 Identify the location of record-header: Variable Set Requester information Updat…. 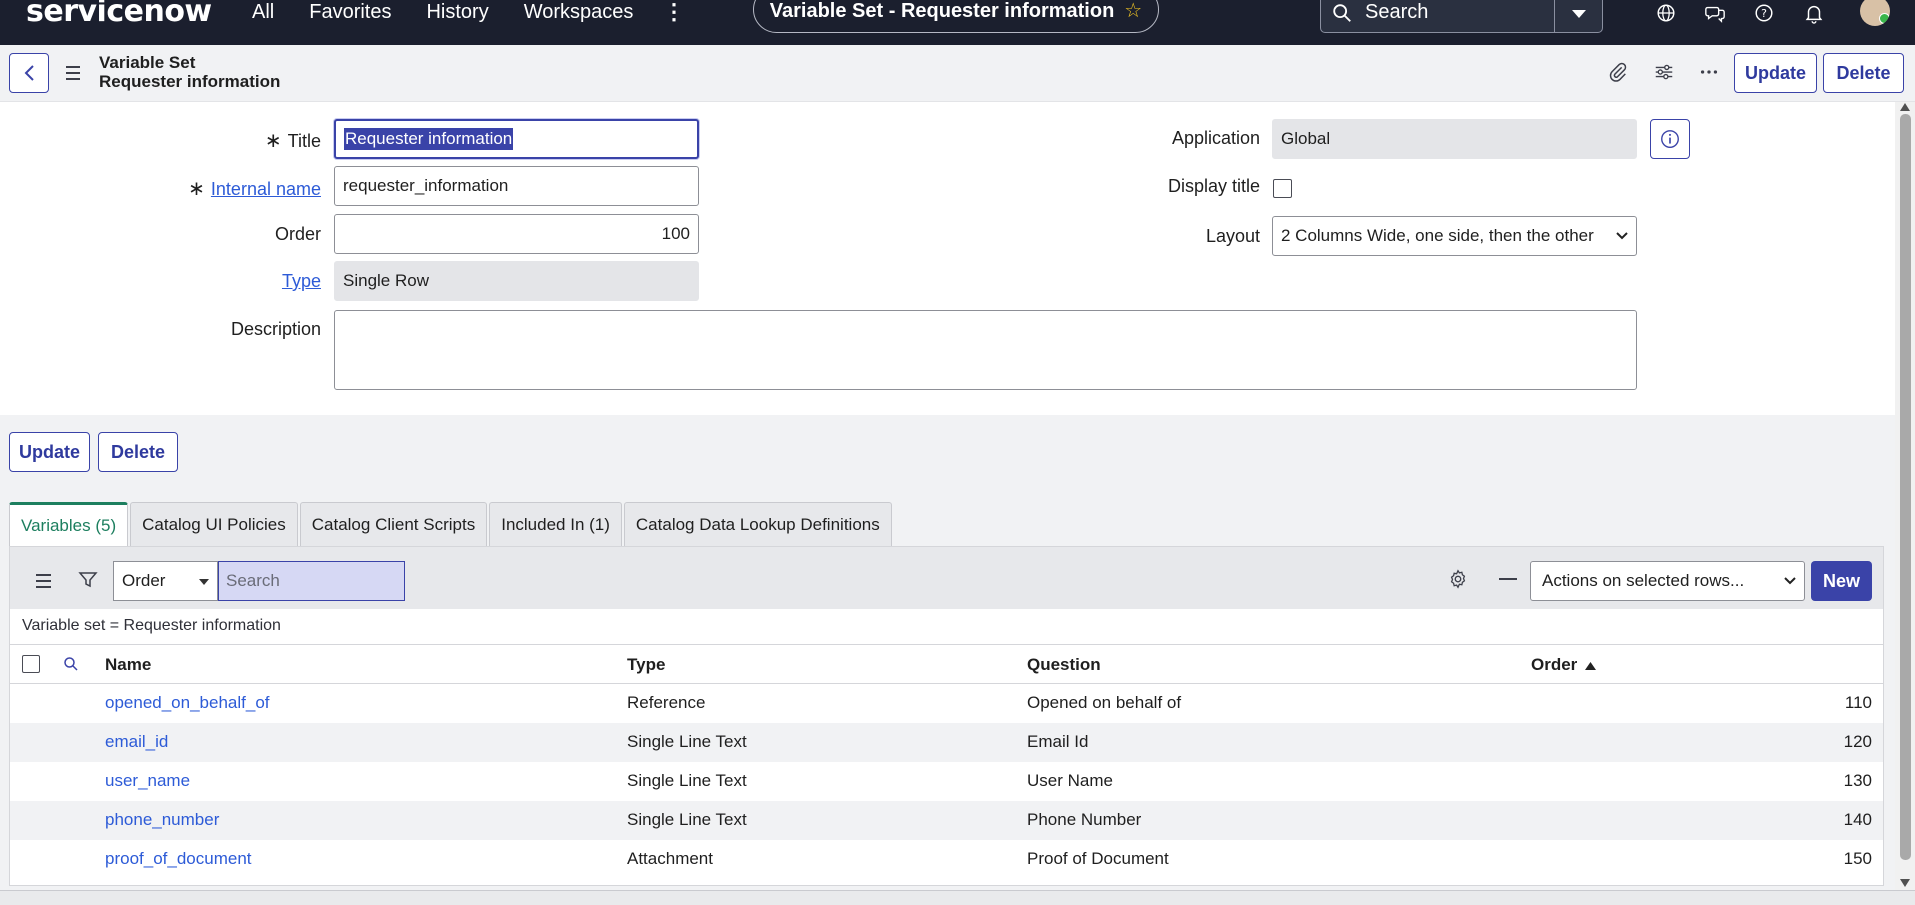
(957, 73).